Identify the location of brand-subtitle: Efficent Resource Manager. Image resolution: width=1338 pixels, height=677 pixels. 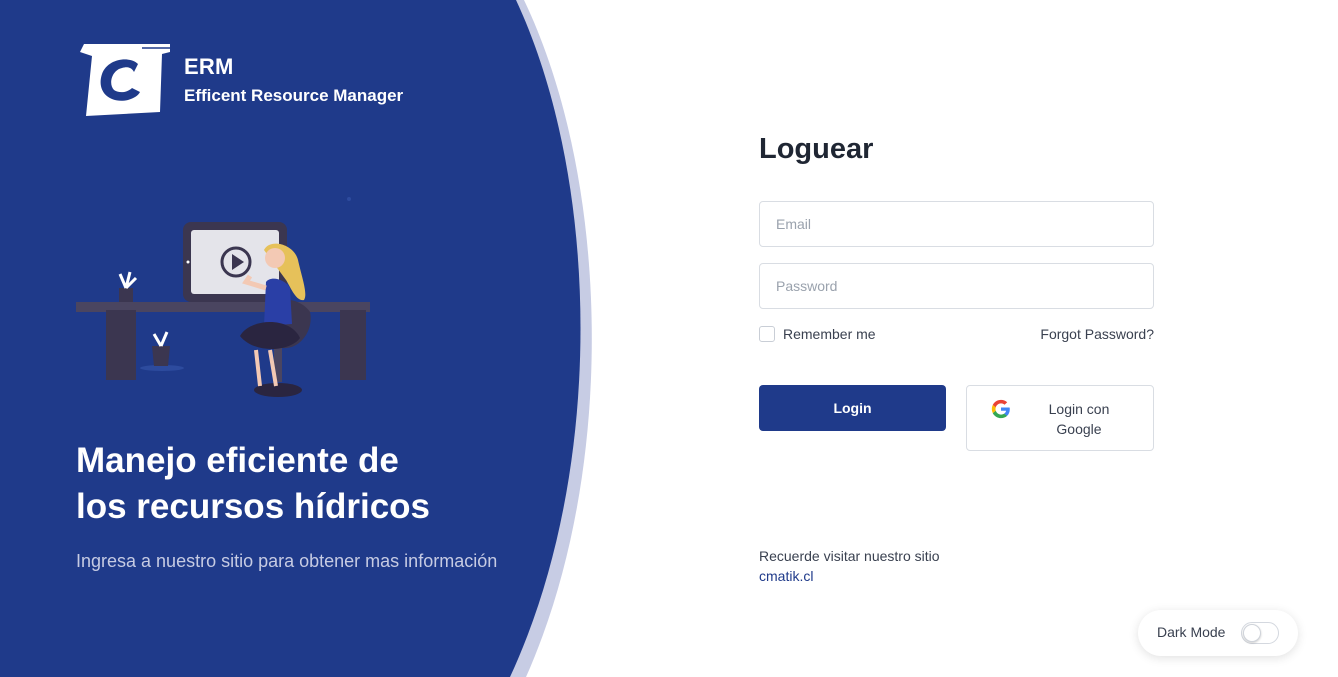
(294, 95).